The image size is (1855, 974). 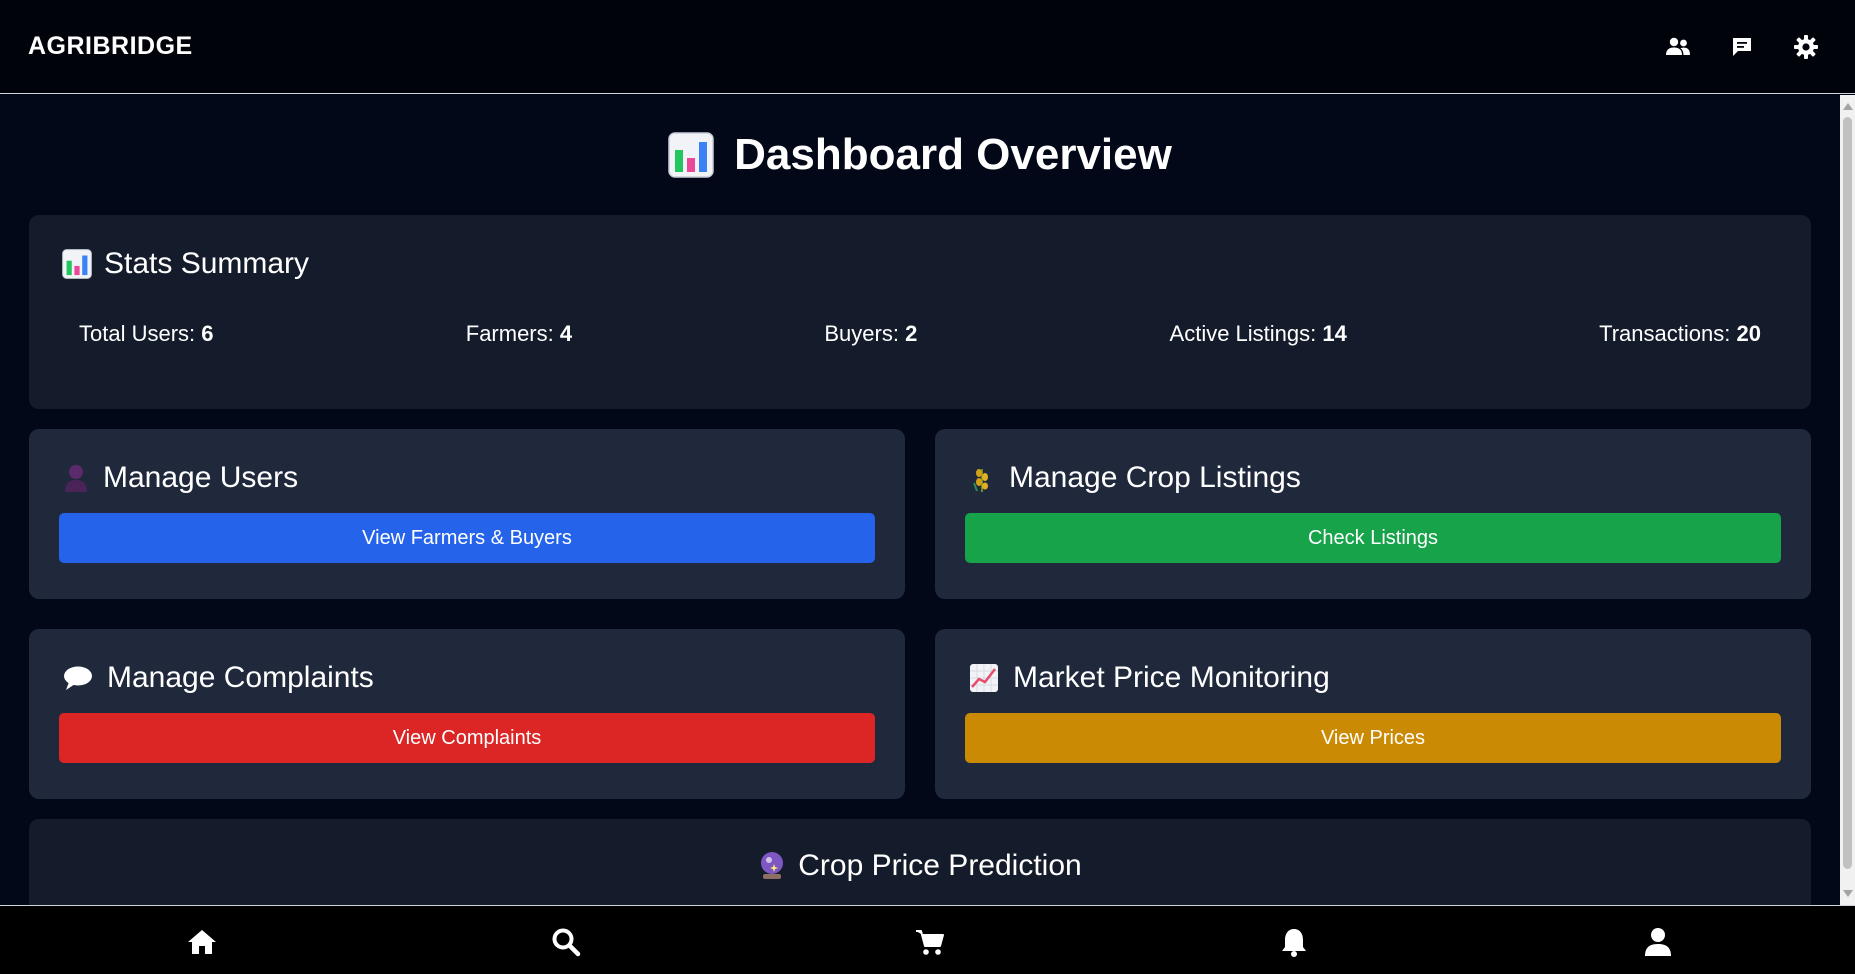 I want to click on manage-complaints-heading: Manage Complaints, so click(x=467, y=678).